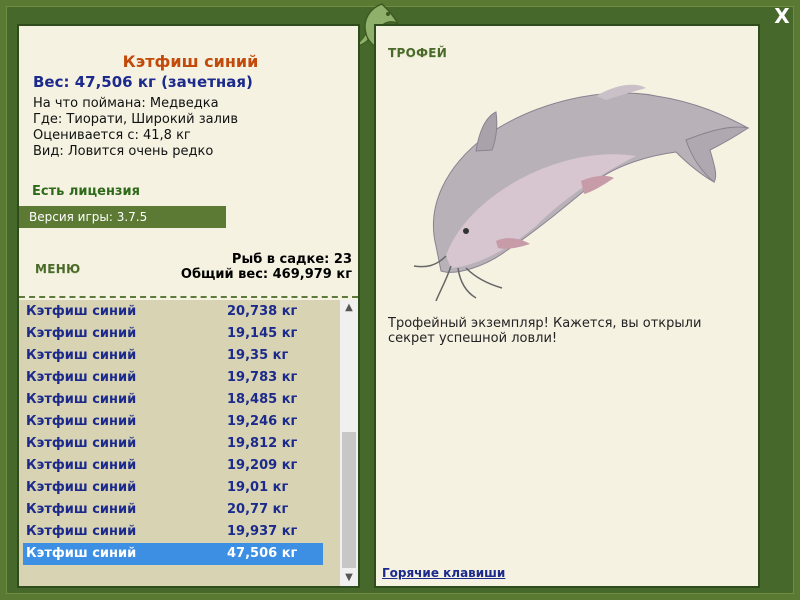 This screenshot has height=600, width=800. I want to click on list-item: Кэтфиш синий 19,783 кг, so click(173, 378).